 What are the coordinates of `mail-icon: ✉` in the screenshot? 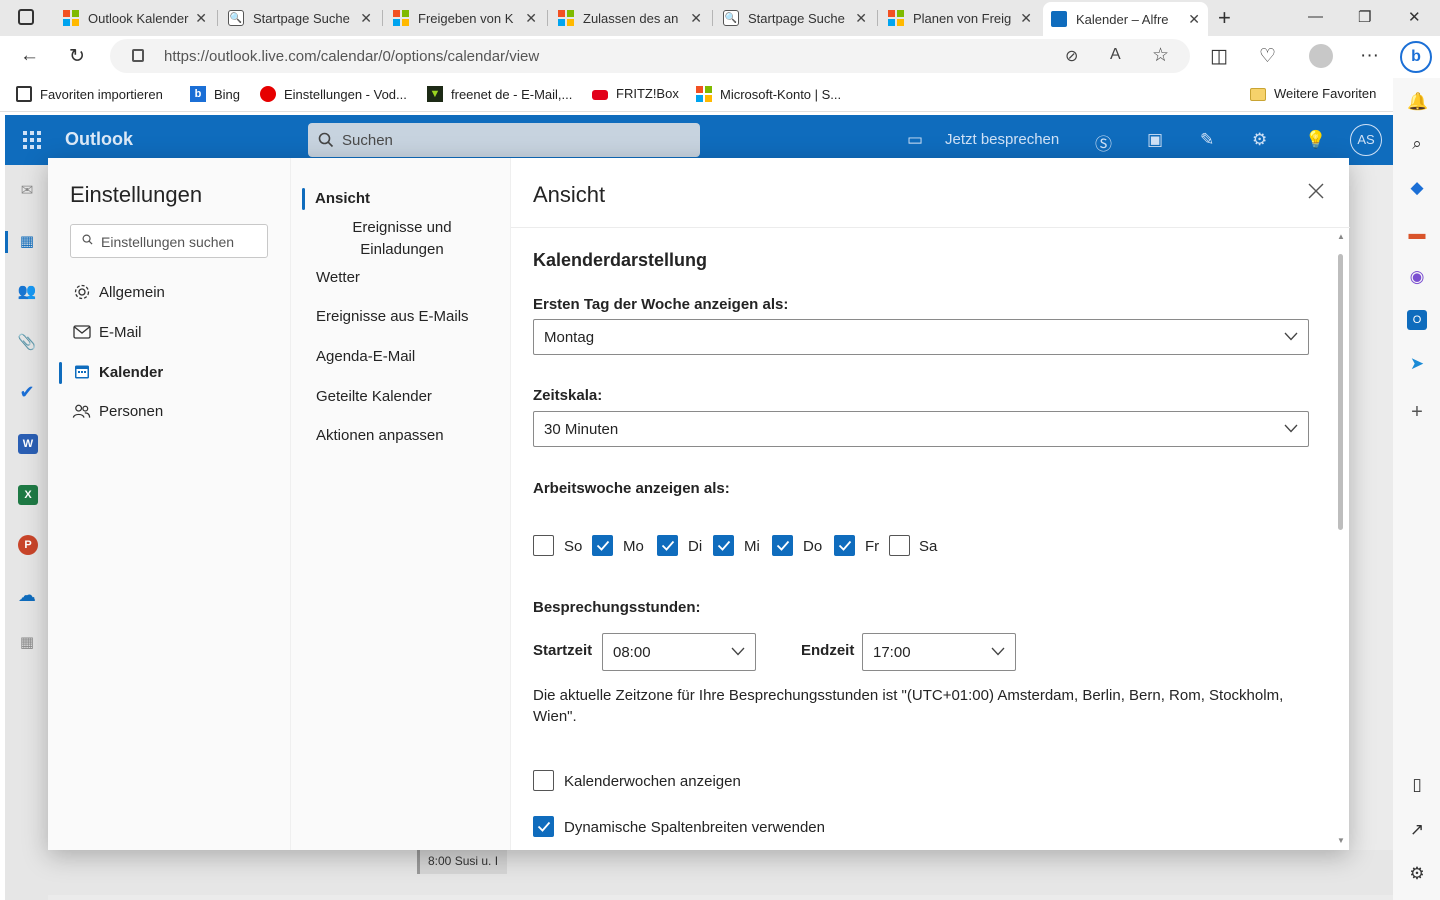 It's located at (27, 191).